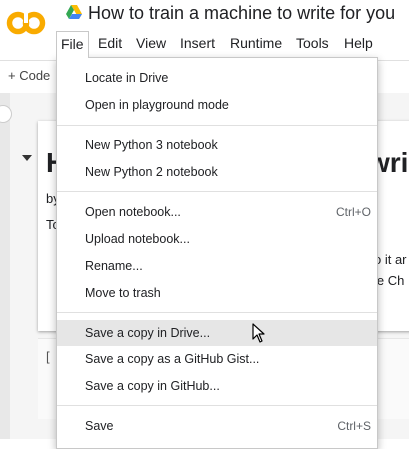 The image size is (409, 449). What do you see at coordinates (217, 78) in the screenshot?
I see `menu-item-locate-in-drive: Locate in Drive` at bounding box center [217, 78].